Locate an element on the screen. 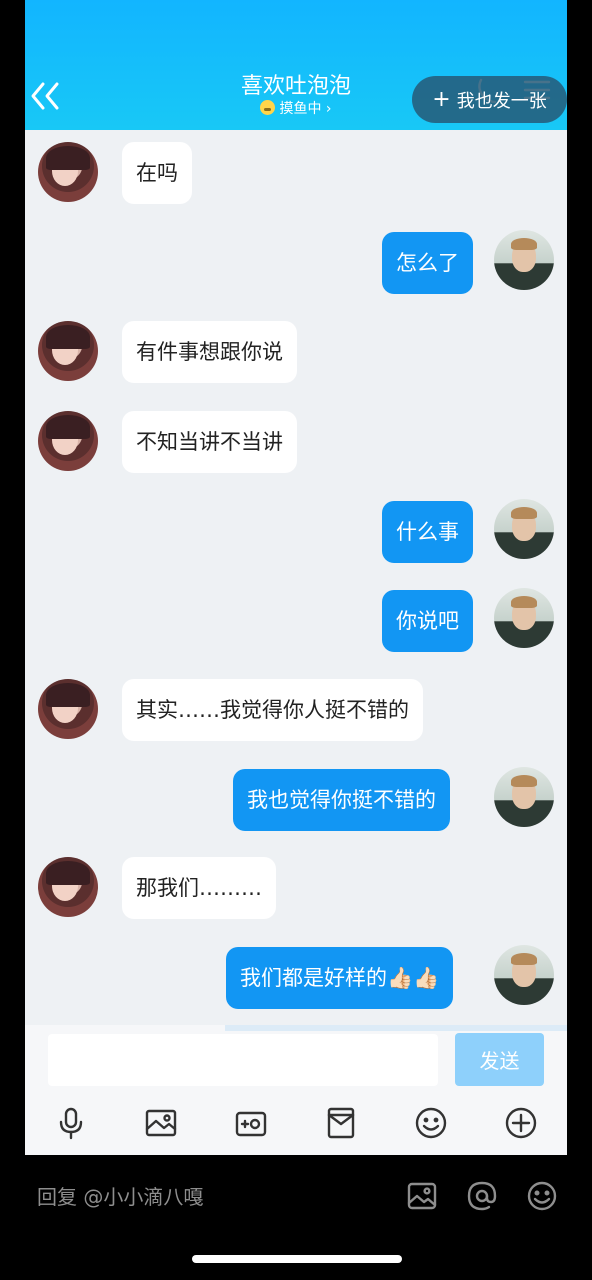  message-row: 我也觉得你挺不错的 is located at coordinates (296, 799).